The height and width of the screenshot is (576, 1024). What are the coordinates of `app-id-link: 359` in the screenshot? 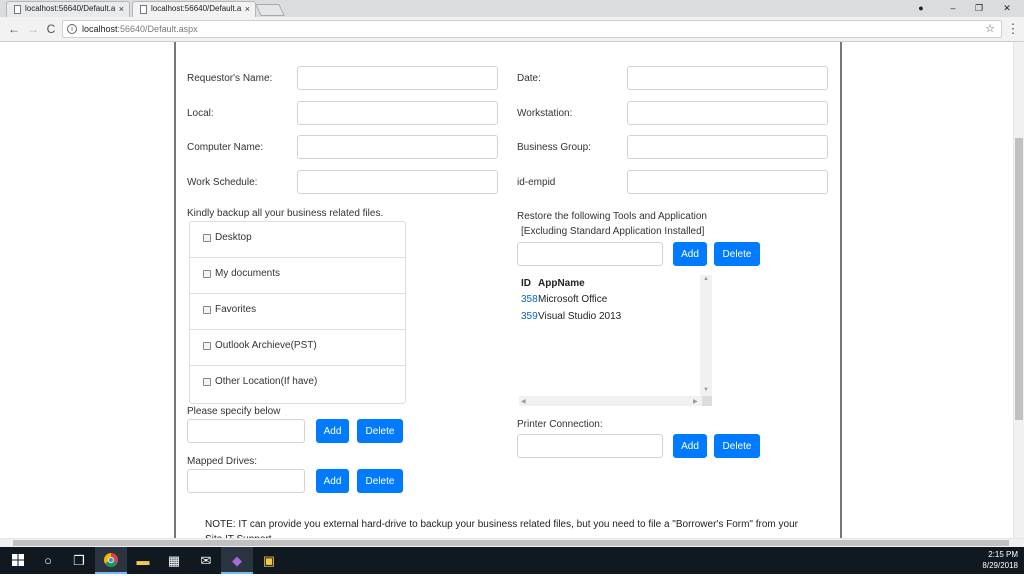 It's located at (529, 316).